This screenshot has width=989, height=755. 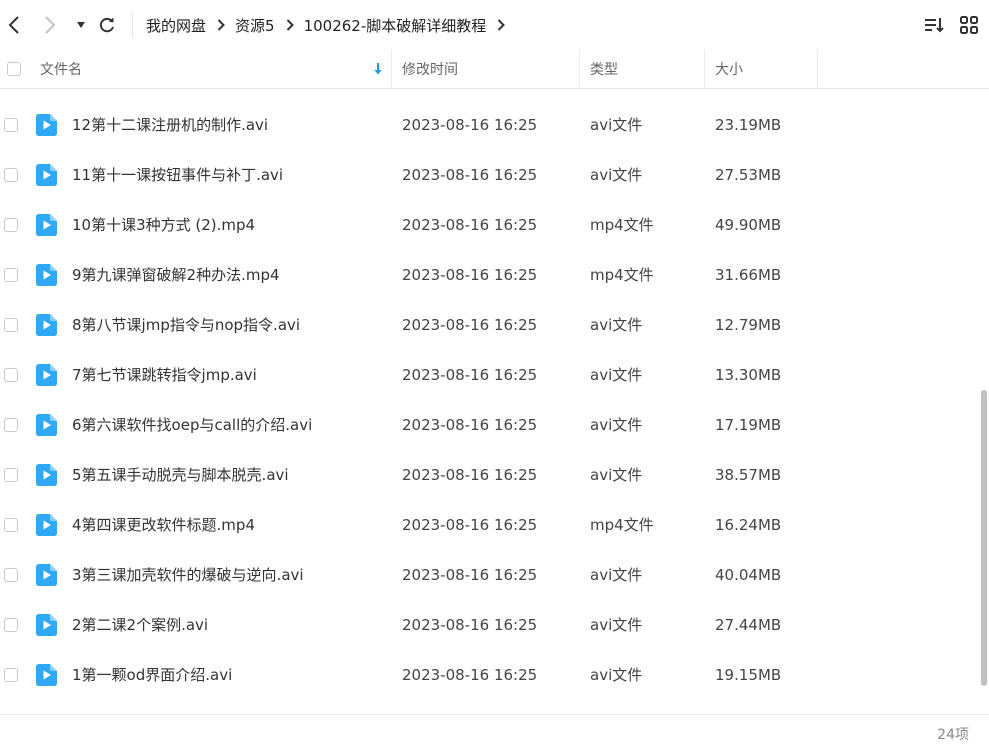 What do you see at coordinates (188, 575) in the screenshot?
I see `file-name: 3第三课加壳软件的爆破与逆向.avi` at bounding box center [188, 575].